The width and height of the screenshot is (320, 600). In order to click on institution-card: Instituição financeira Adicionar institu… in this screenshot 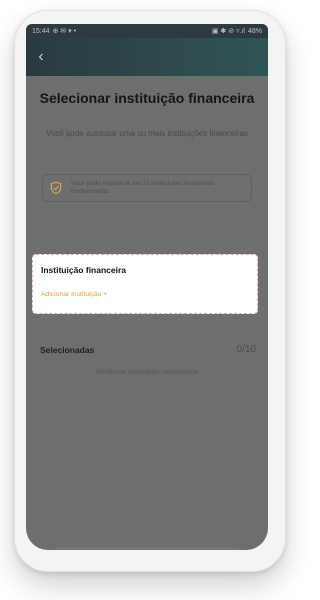, I will do `click(145, 284)`.